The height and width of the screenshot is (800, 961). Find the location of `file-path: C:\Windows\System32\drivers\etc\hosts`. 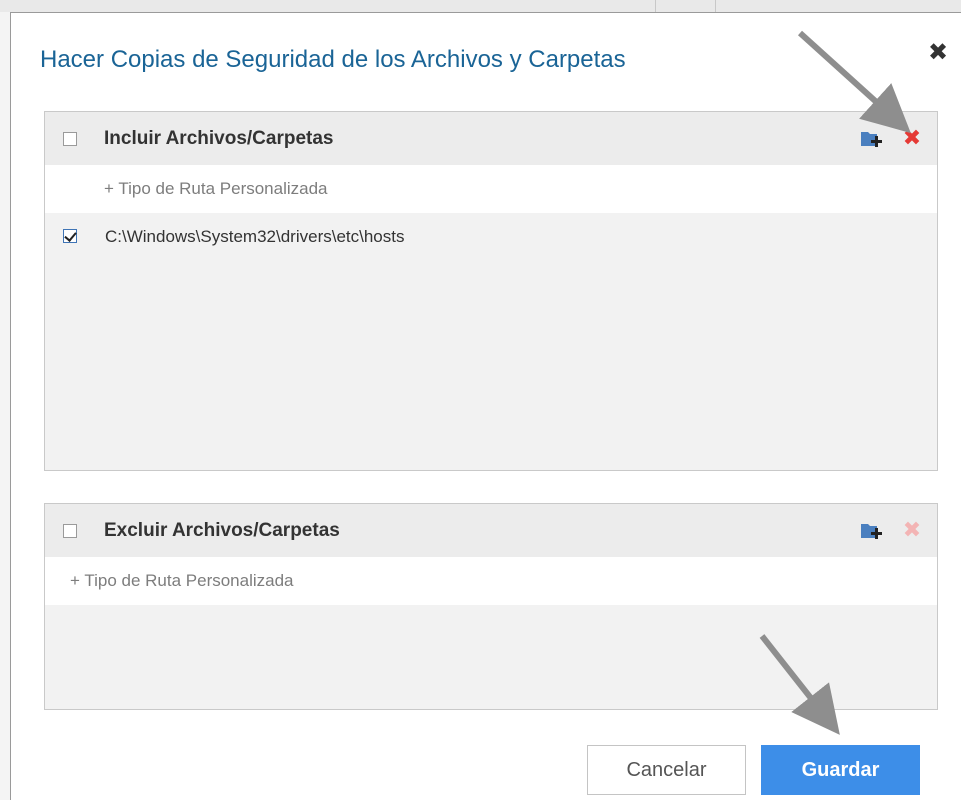

file-path: C:\Windows\System32\drivers\etc\hosts is located at coordinates (255, 236).